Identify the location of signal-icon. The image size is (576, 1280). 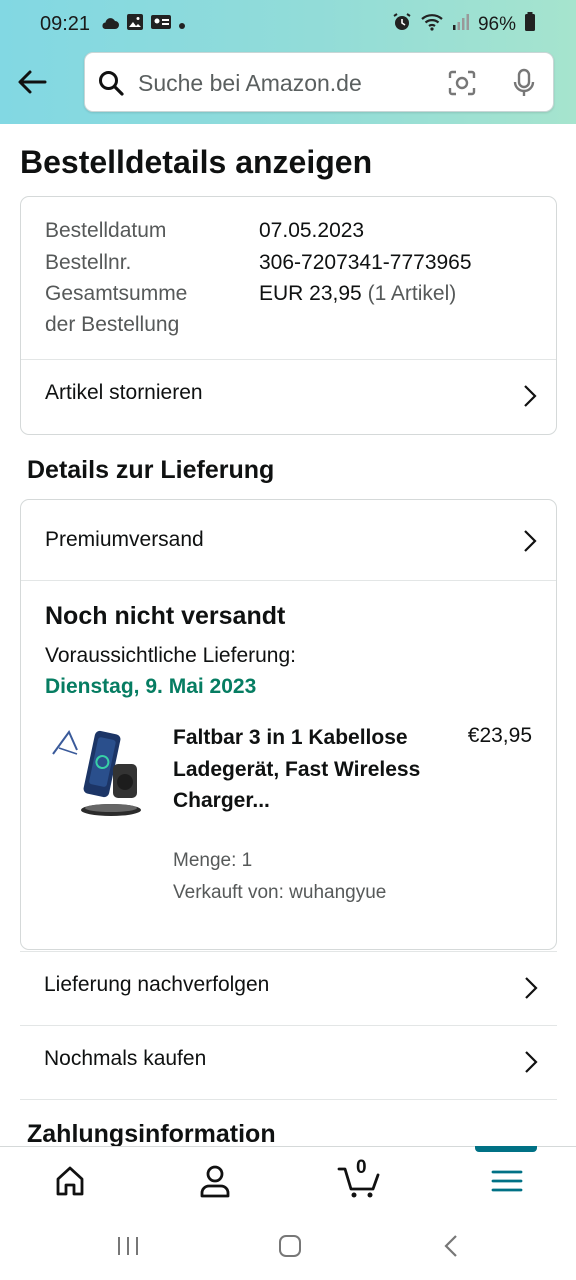
(461, 25).